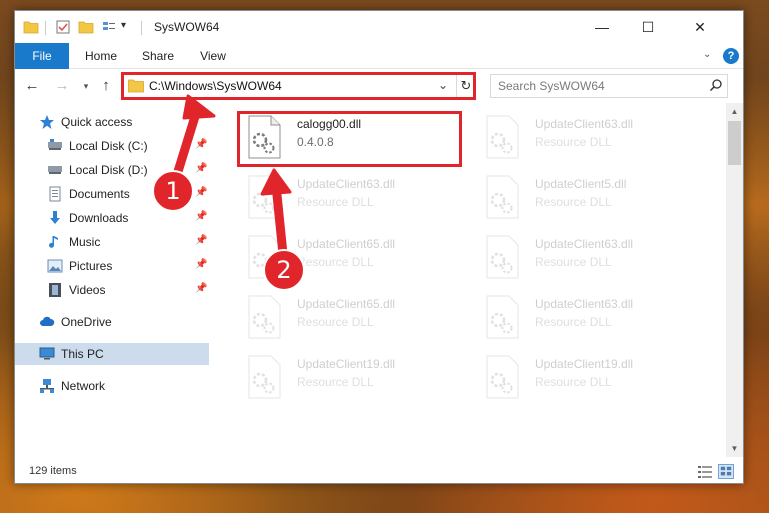 The height and width of the screenshot is (513, 769). What do you see at coordinates (731, 56) in the screenshot?
I see `help-icon: ?` at bounding box center [731, 56].